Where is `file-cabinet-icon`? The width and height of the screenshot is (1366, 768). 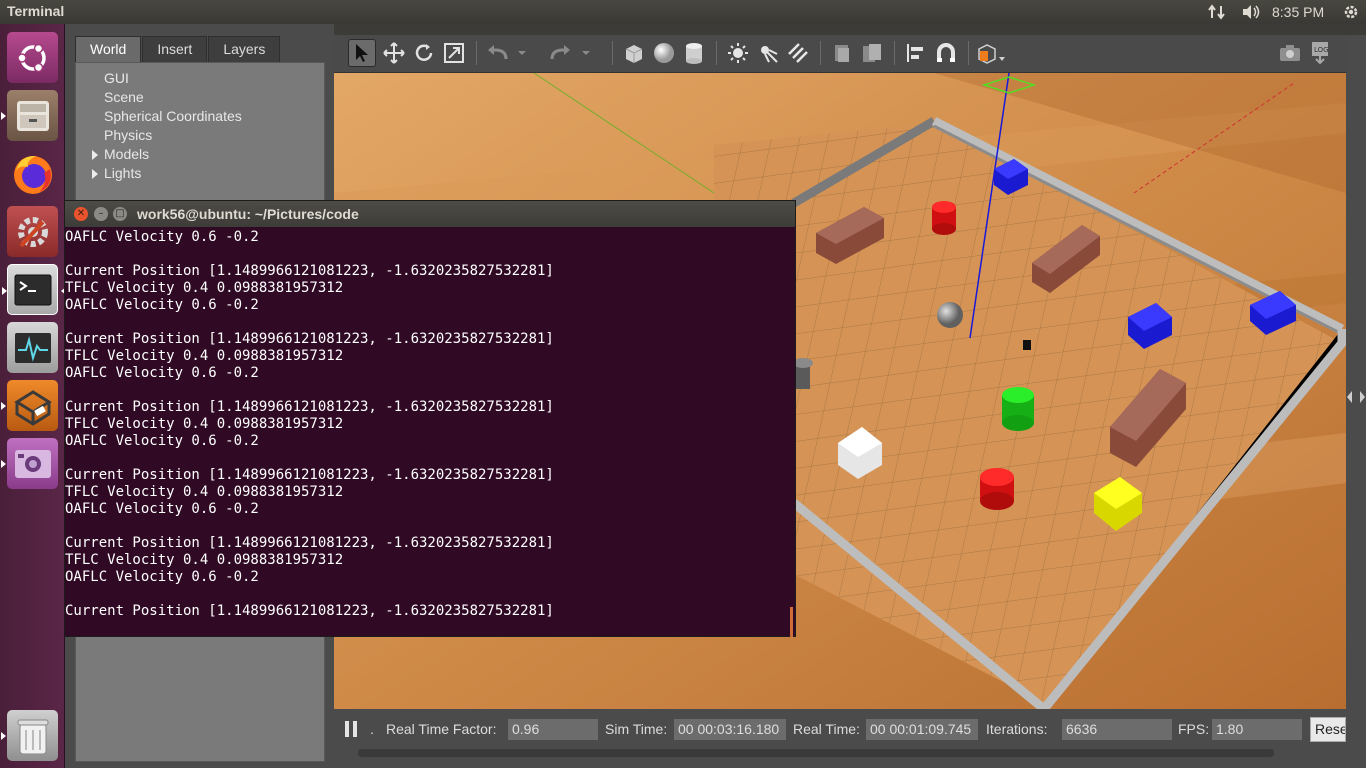 file-cabinet-icon is located at coordinates (29, 115).